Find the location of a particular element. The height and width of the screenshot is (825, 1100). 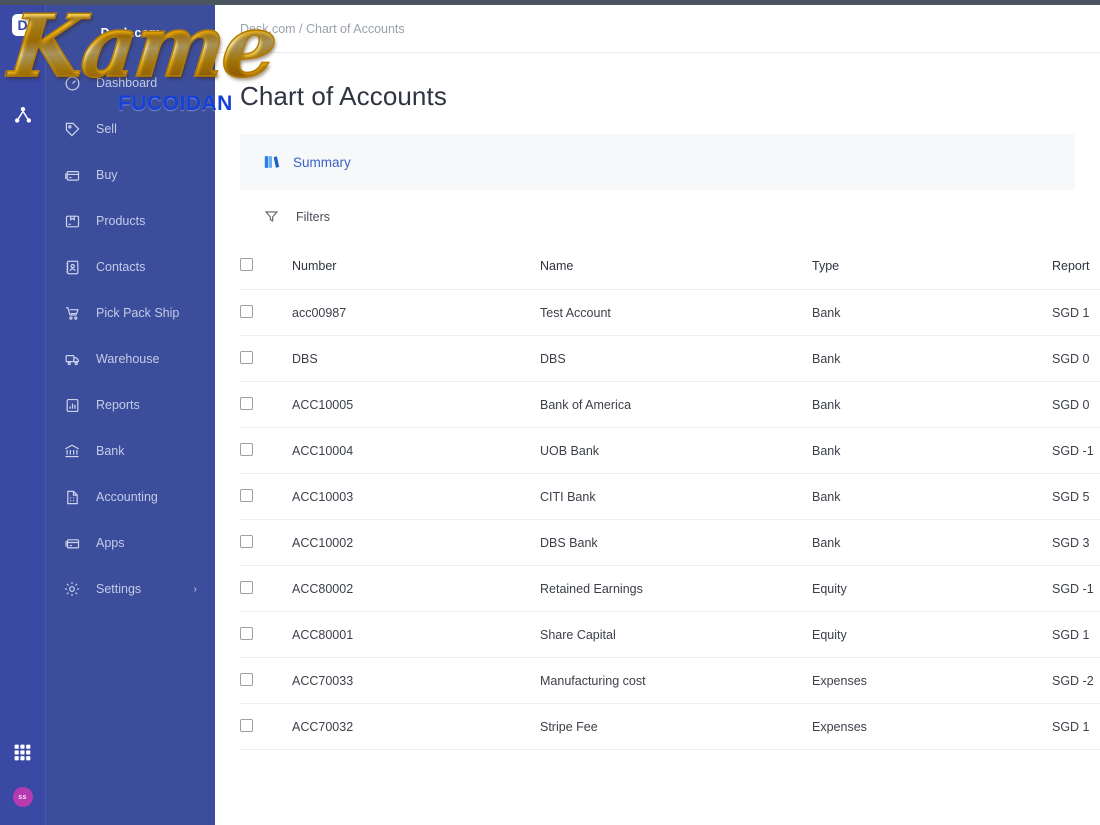

sidebar-brand: Desk.com is located at coordinates (130, 33).